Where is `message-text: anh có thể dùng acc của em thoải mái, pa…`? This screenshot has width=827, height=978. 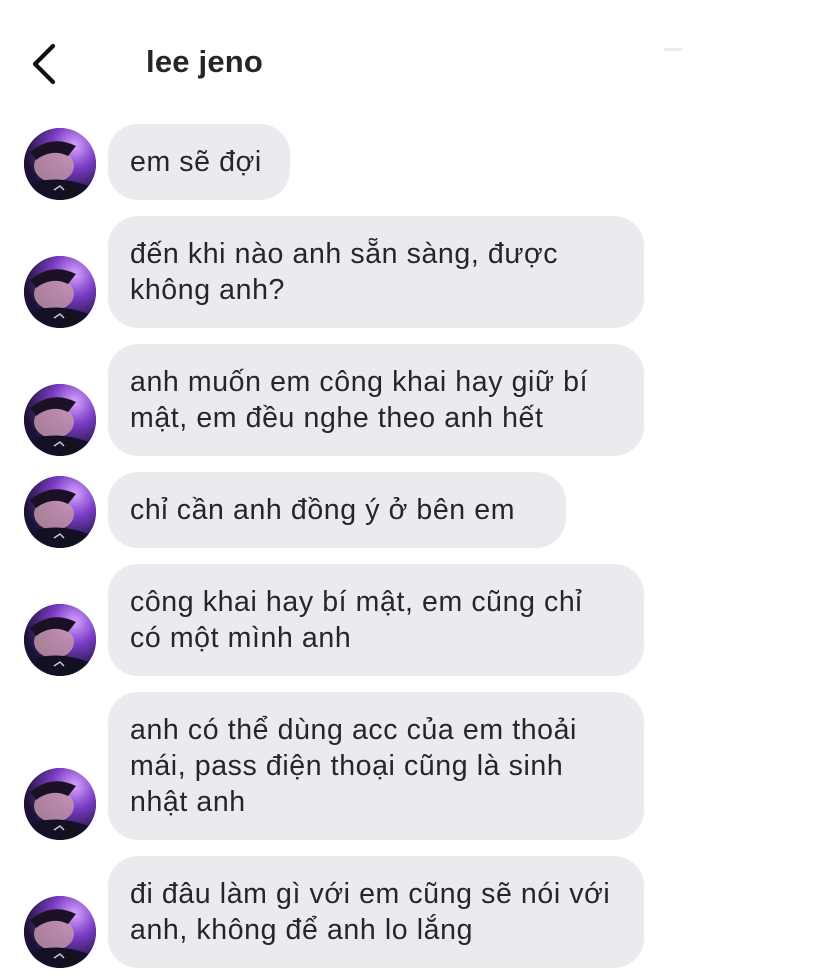 message-text: anh có thể dùng acc của em thoải mái, pa… is located at coordinates (353, 766).